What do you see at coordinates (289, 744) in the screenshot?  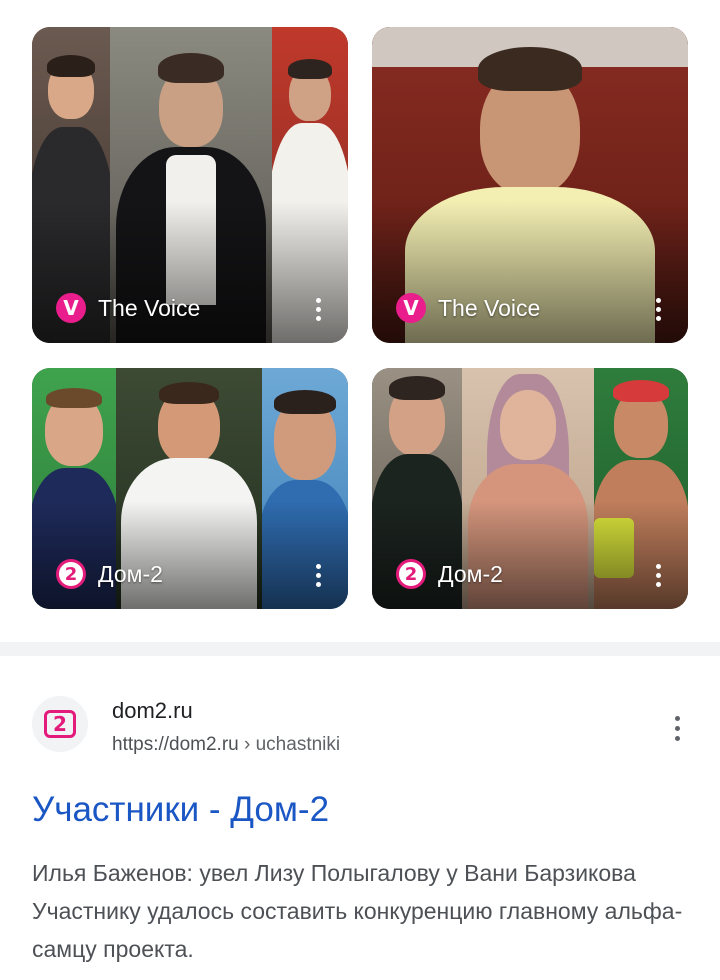 I see `url-path: › uchastniki` at bounding box center [289, 744].